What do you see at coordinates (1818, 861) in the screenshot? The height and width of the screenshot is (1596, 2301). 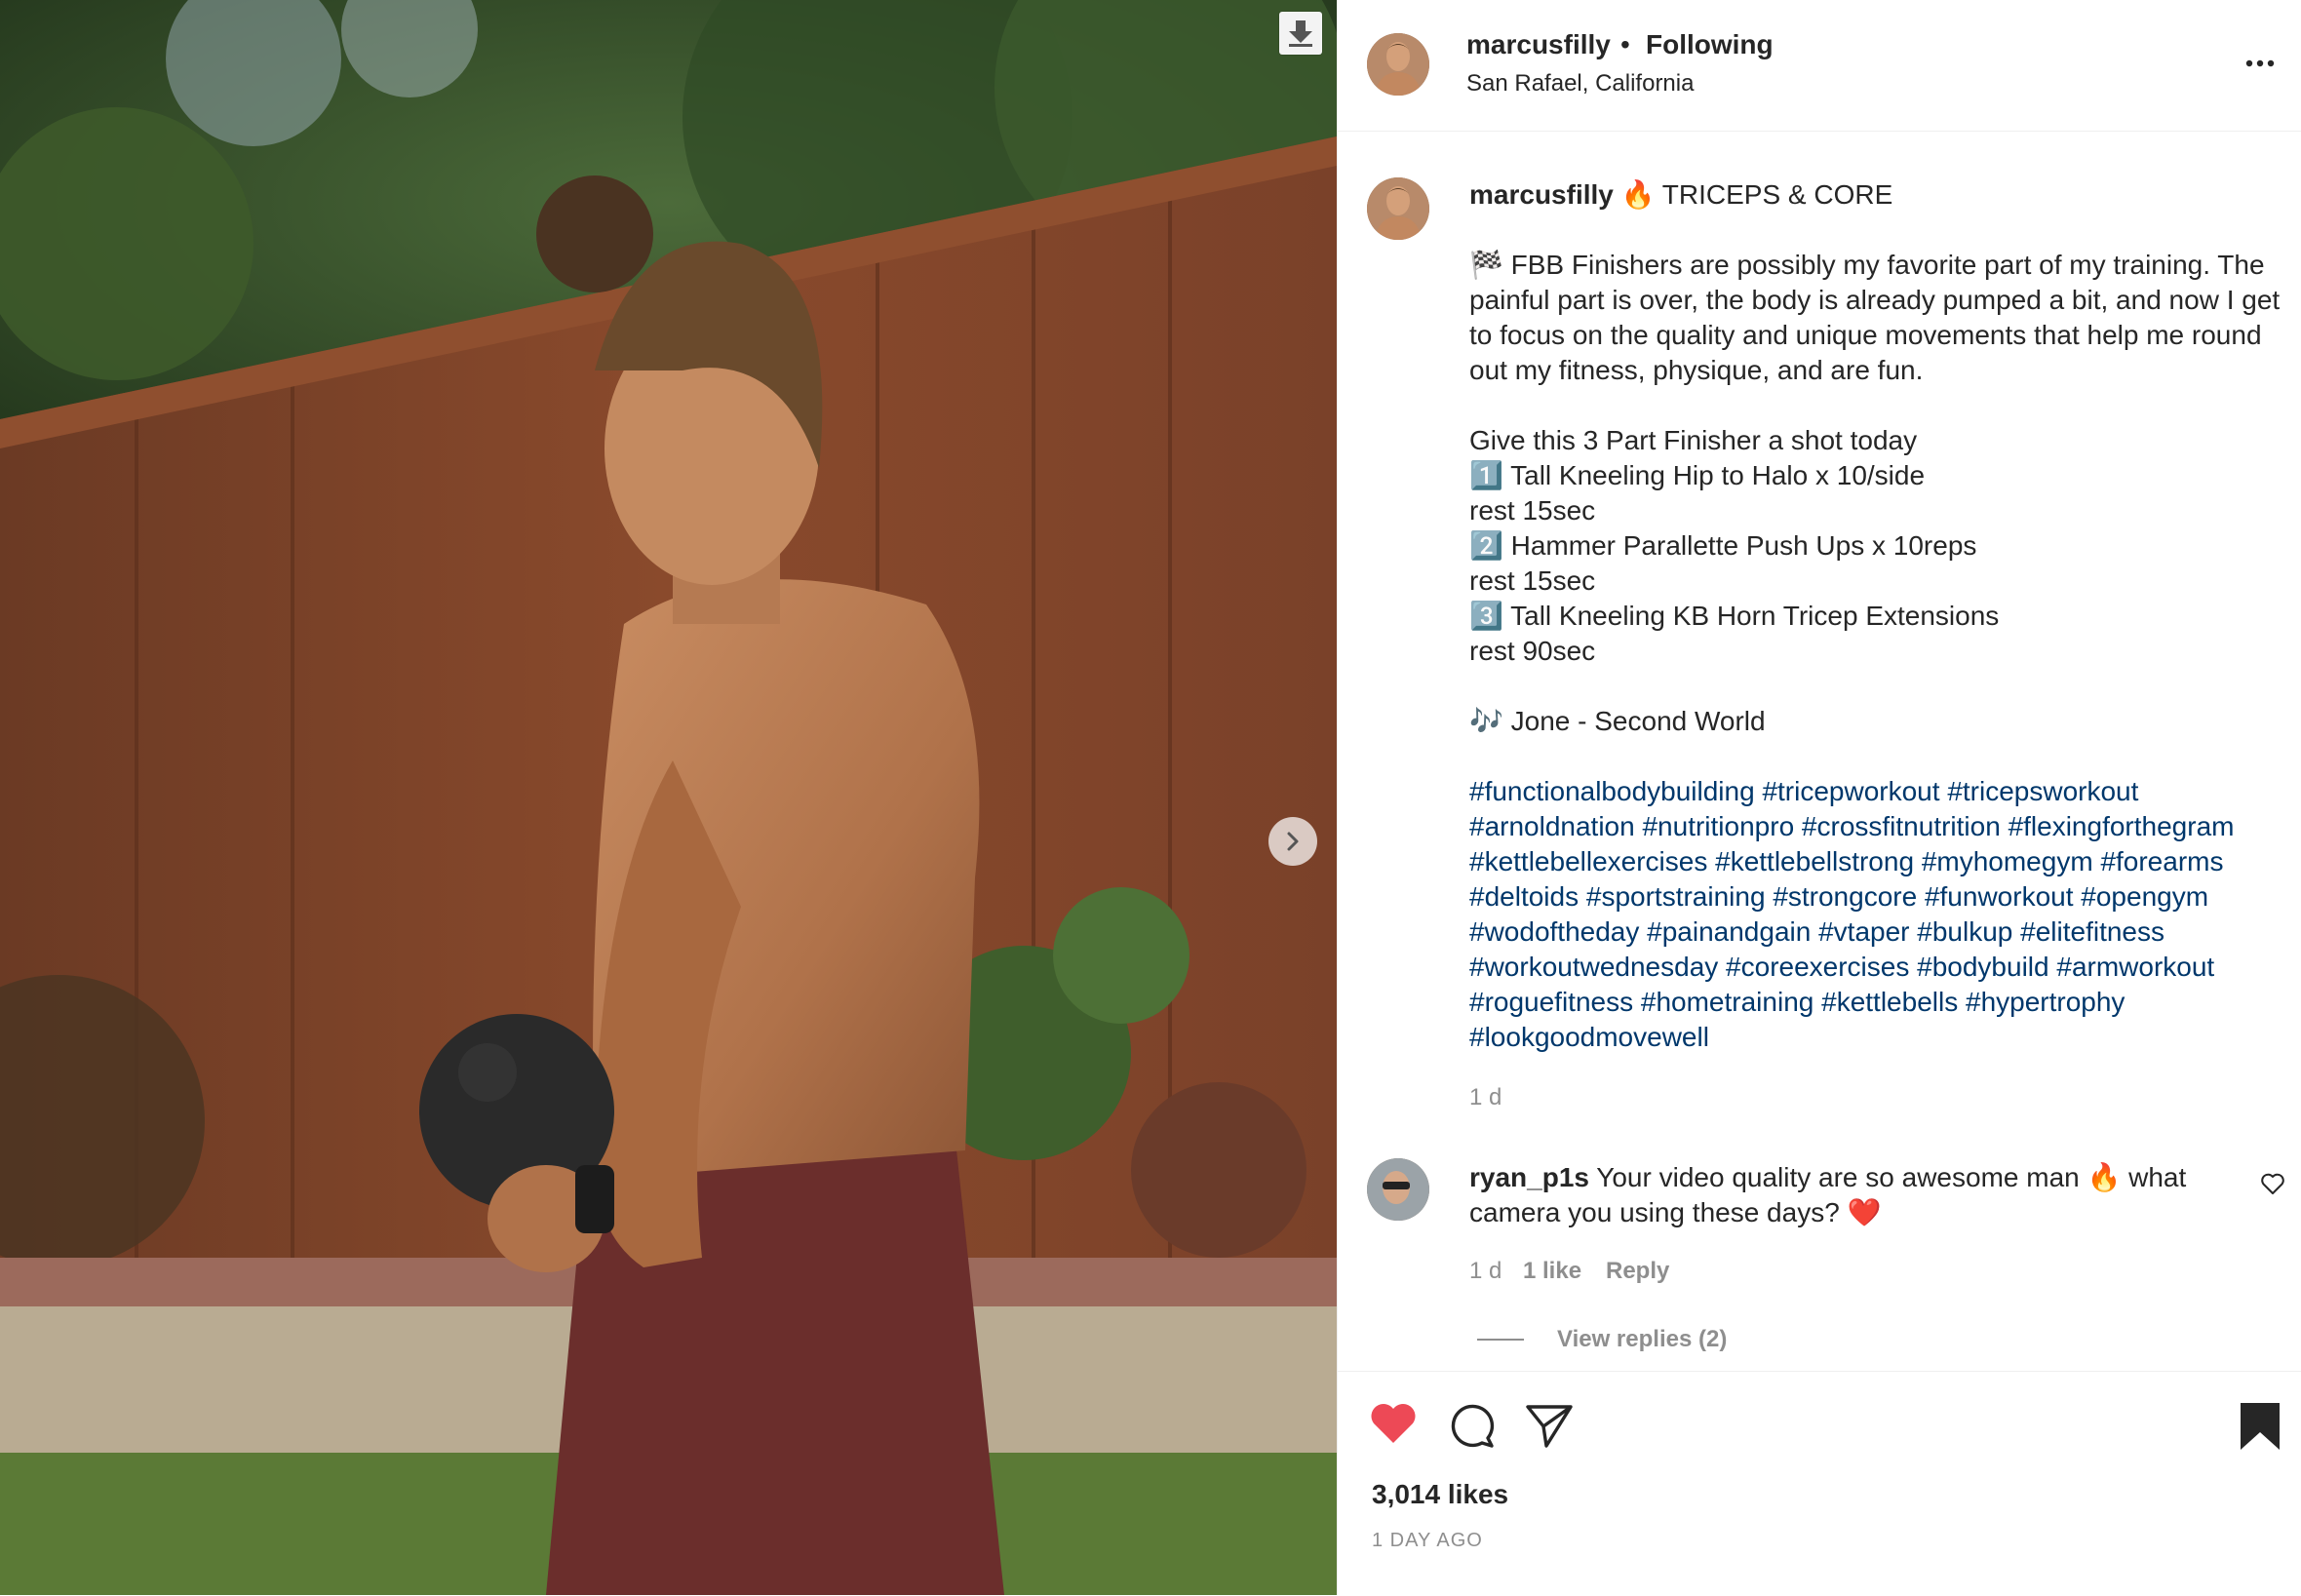 I see `hashtag-link: #kettlebellstrong` at bounding box center [1818, 861].